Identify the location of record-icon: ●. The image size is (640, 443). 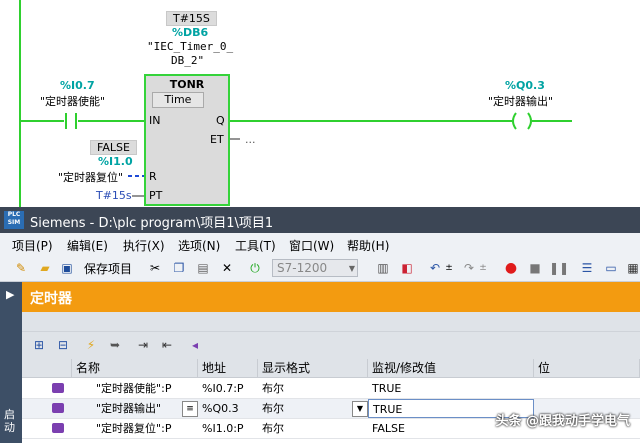
(511, 268).